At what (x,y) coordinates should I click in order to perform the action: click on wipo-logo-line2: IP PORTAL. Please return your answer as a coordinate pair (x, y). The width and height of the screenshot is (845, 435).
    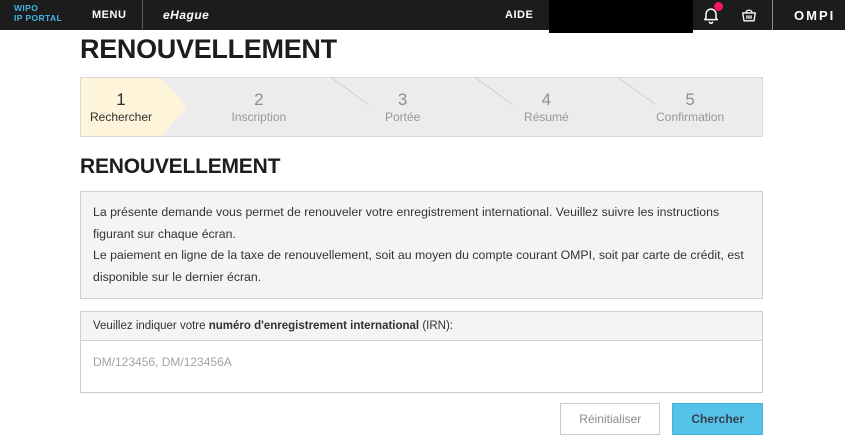
    Looking at the image, I should click on (38, 17).